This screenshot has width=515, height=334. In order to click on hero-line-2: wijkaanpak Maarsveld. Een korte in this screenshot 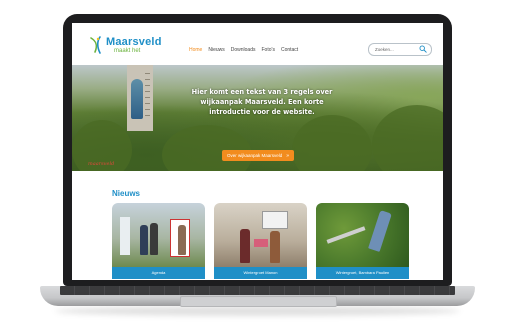, I will do `click(262, 102)`.